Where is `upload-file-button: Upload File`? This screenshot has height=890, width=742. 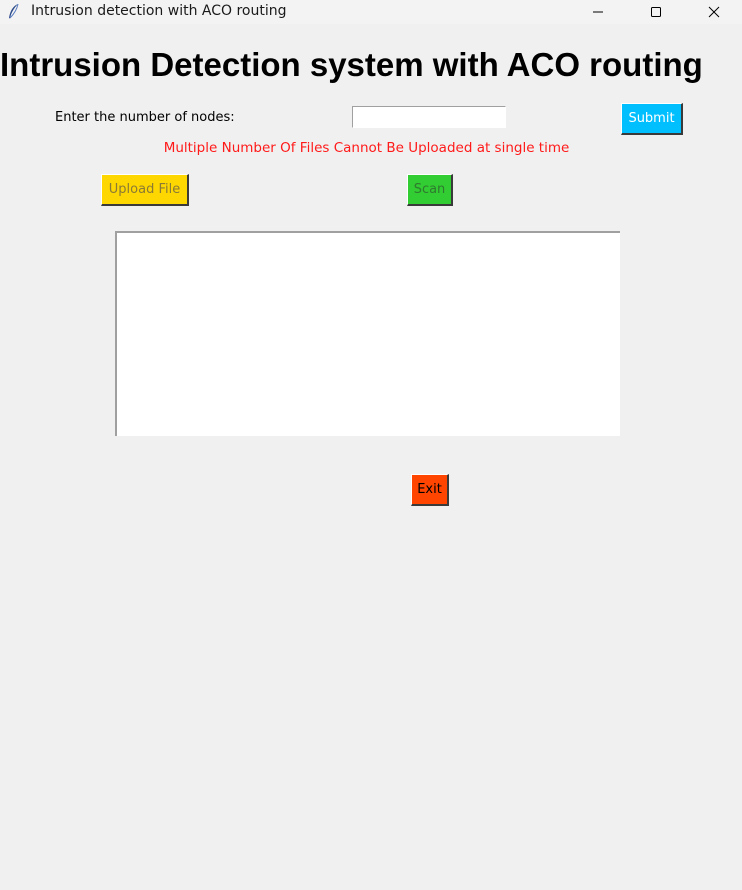 upload-file-button: Upload File is located at coordinates (145, 190).